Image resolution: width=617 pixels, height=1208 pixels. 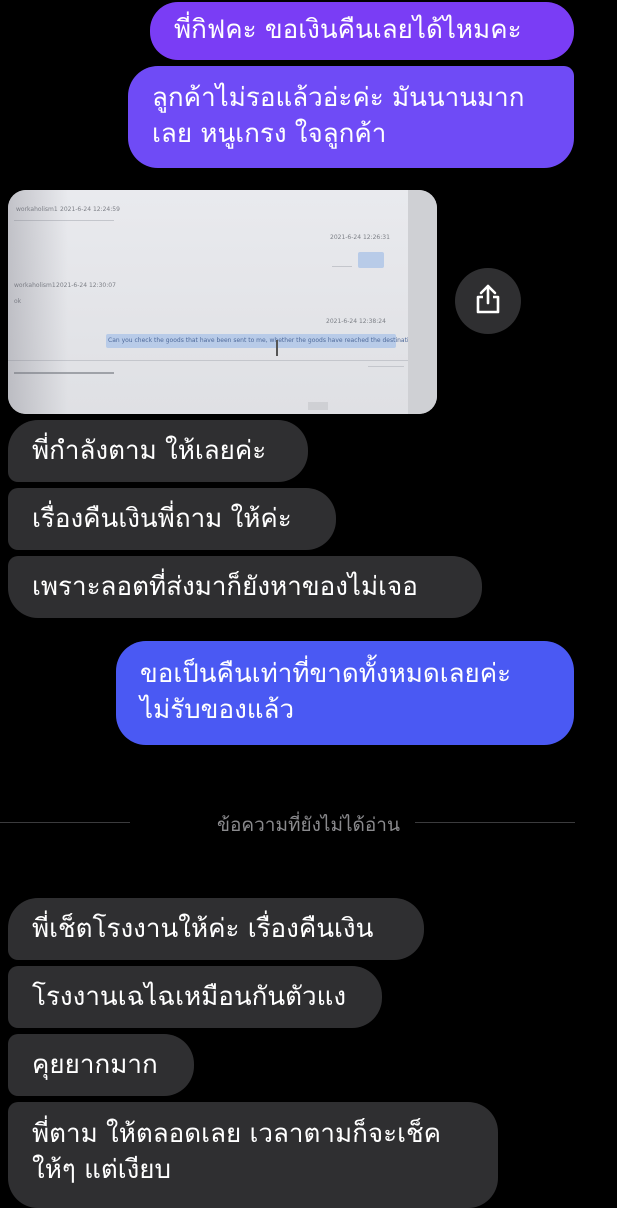 What do you see at coordinates (422, 302) in the screenshot?
I see `photo-side-panel` at bounding box center [422, 302].